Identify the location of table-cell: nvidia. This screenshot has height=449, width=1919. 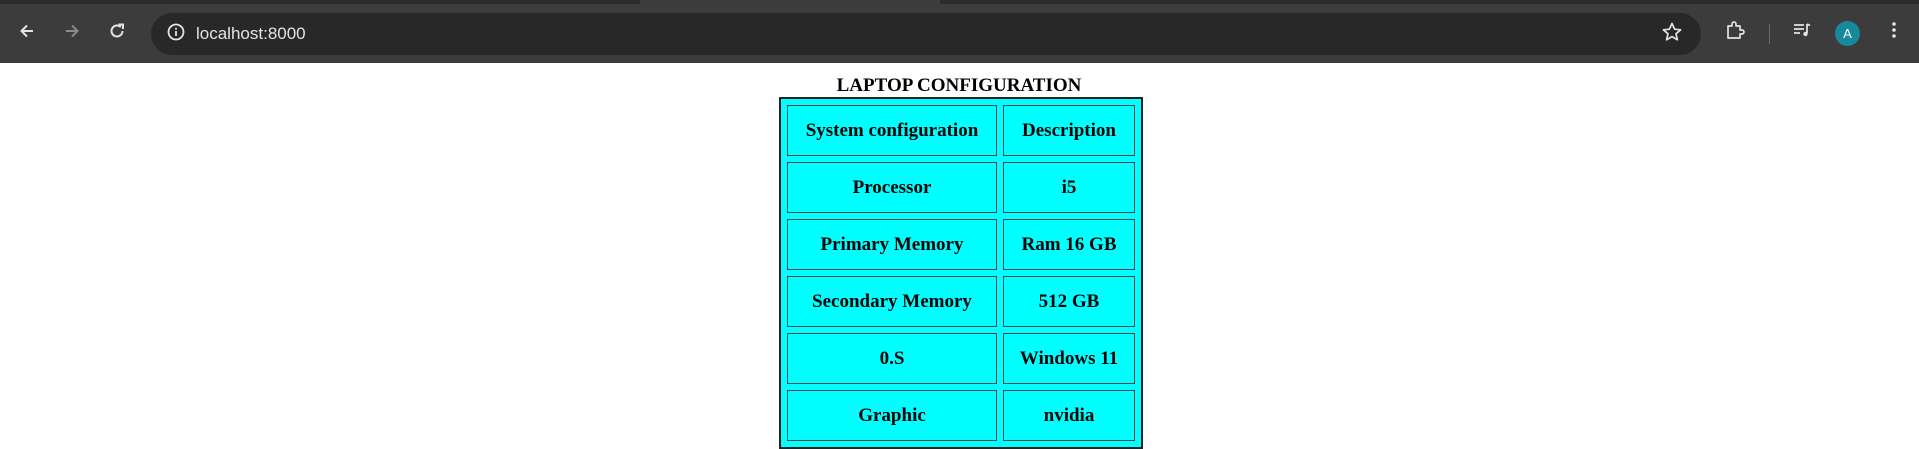
(1069, 415).